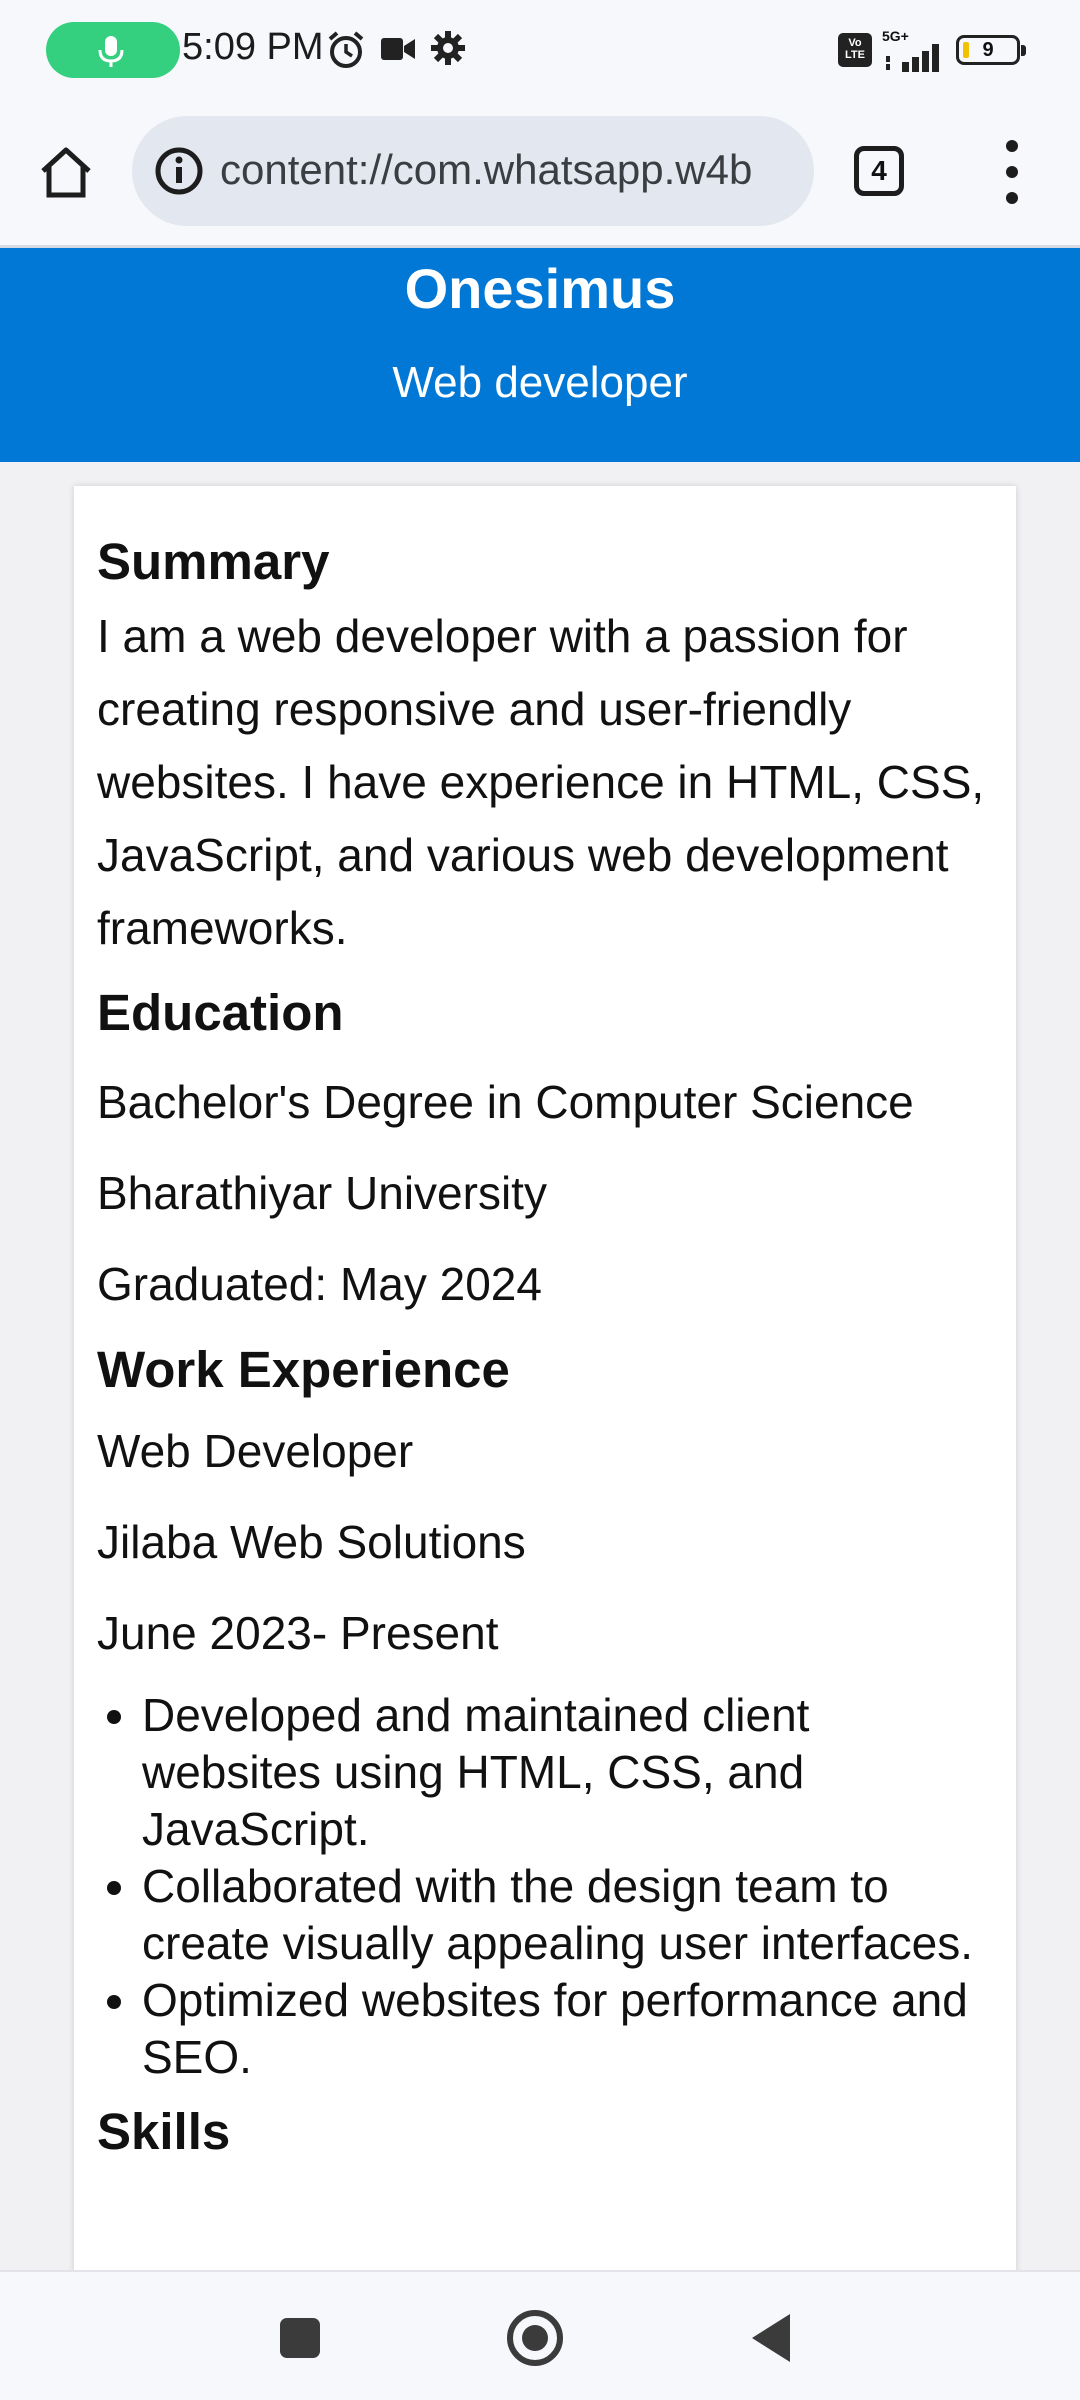  I want to click on mic-indicator, so click(113, 50).